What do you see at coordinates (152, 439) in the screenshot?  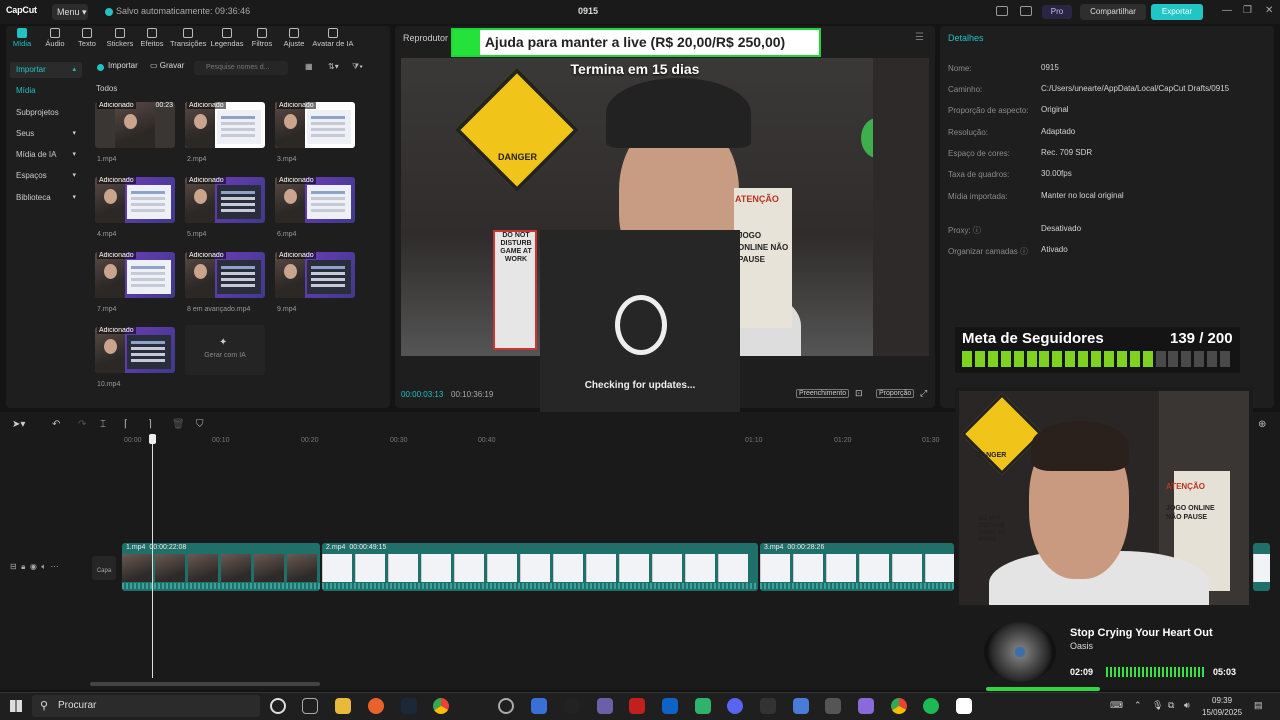 I see `playhead-handle` at bounding box center [152, 439].